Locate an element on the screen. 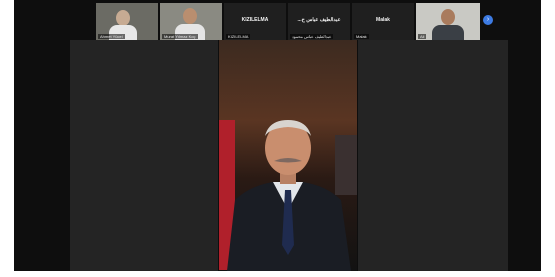  participant-name: Ahmet Yücel is located at coordinates (111, 36).